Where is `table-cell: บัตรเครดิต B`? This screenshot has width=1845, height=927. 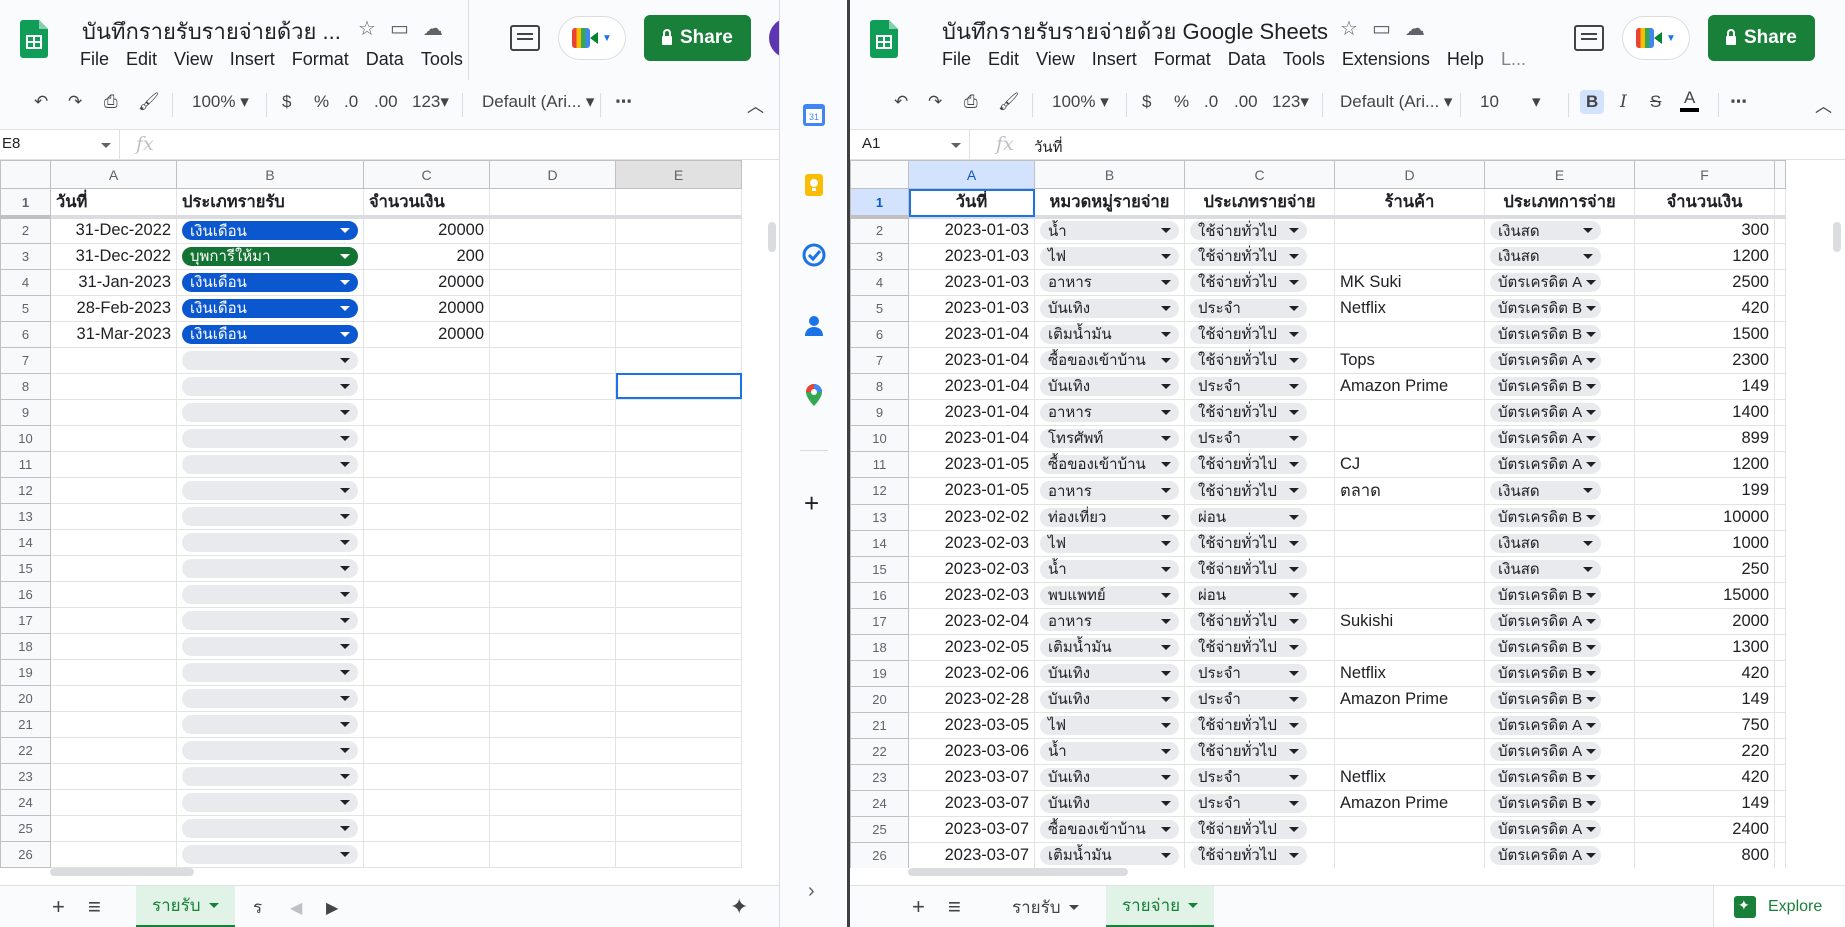
table-cell: บัตรเครดิต B is located at coordinates (1559, 777).